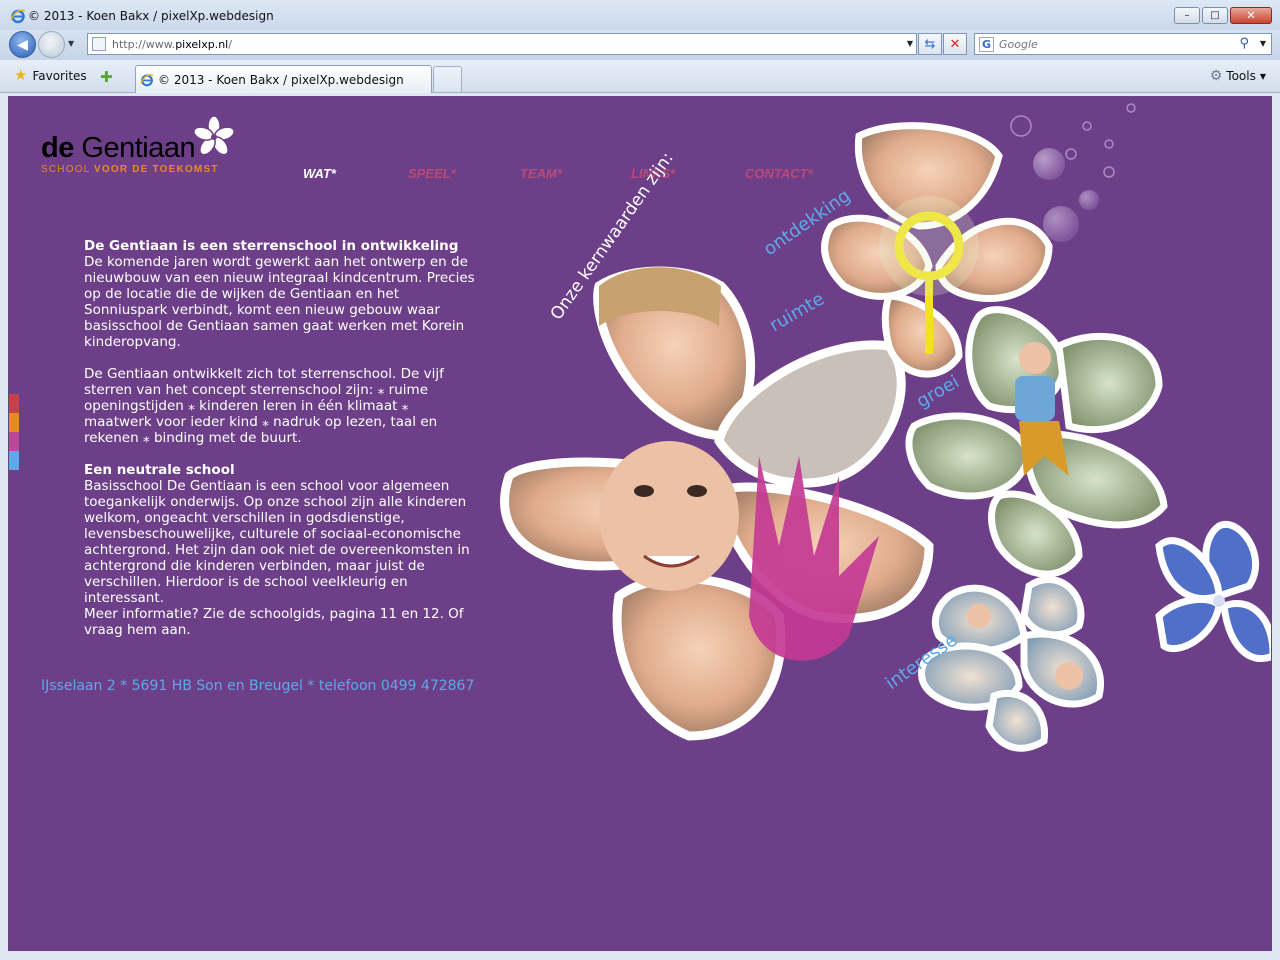 The image size is (1280, 960). I want to click on bubble-medium, so click(1089, 200).